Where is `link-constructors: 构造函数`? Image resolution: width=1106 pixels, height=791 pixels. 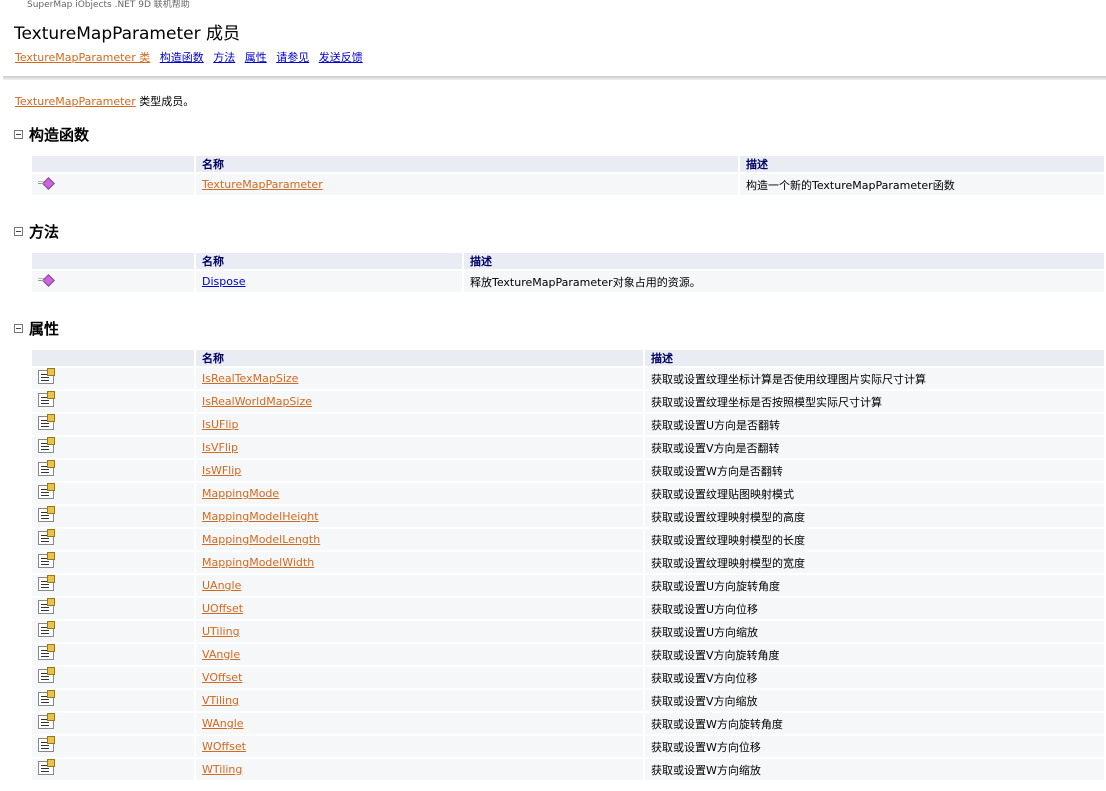 link-constructors: 构造函数 is located at coordinates (182, 57).